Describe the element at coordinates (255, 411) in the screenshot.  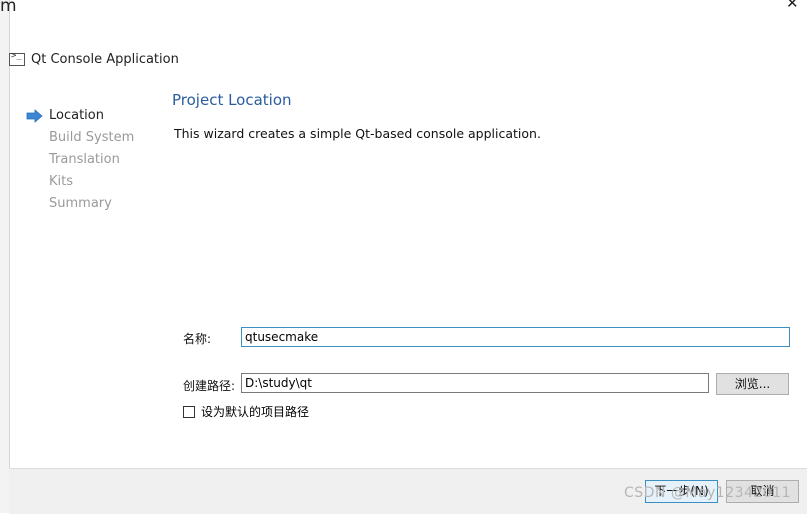
I see `default-path-checkbox-label: 设为默认的项目路径` at that location.